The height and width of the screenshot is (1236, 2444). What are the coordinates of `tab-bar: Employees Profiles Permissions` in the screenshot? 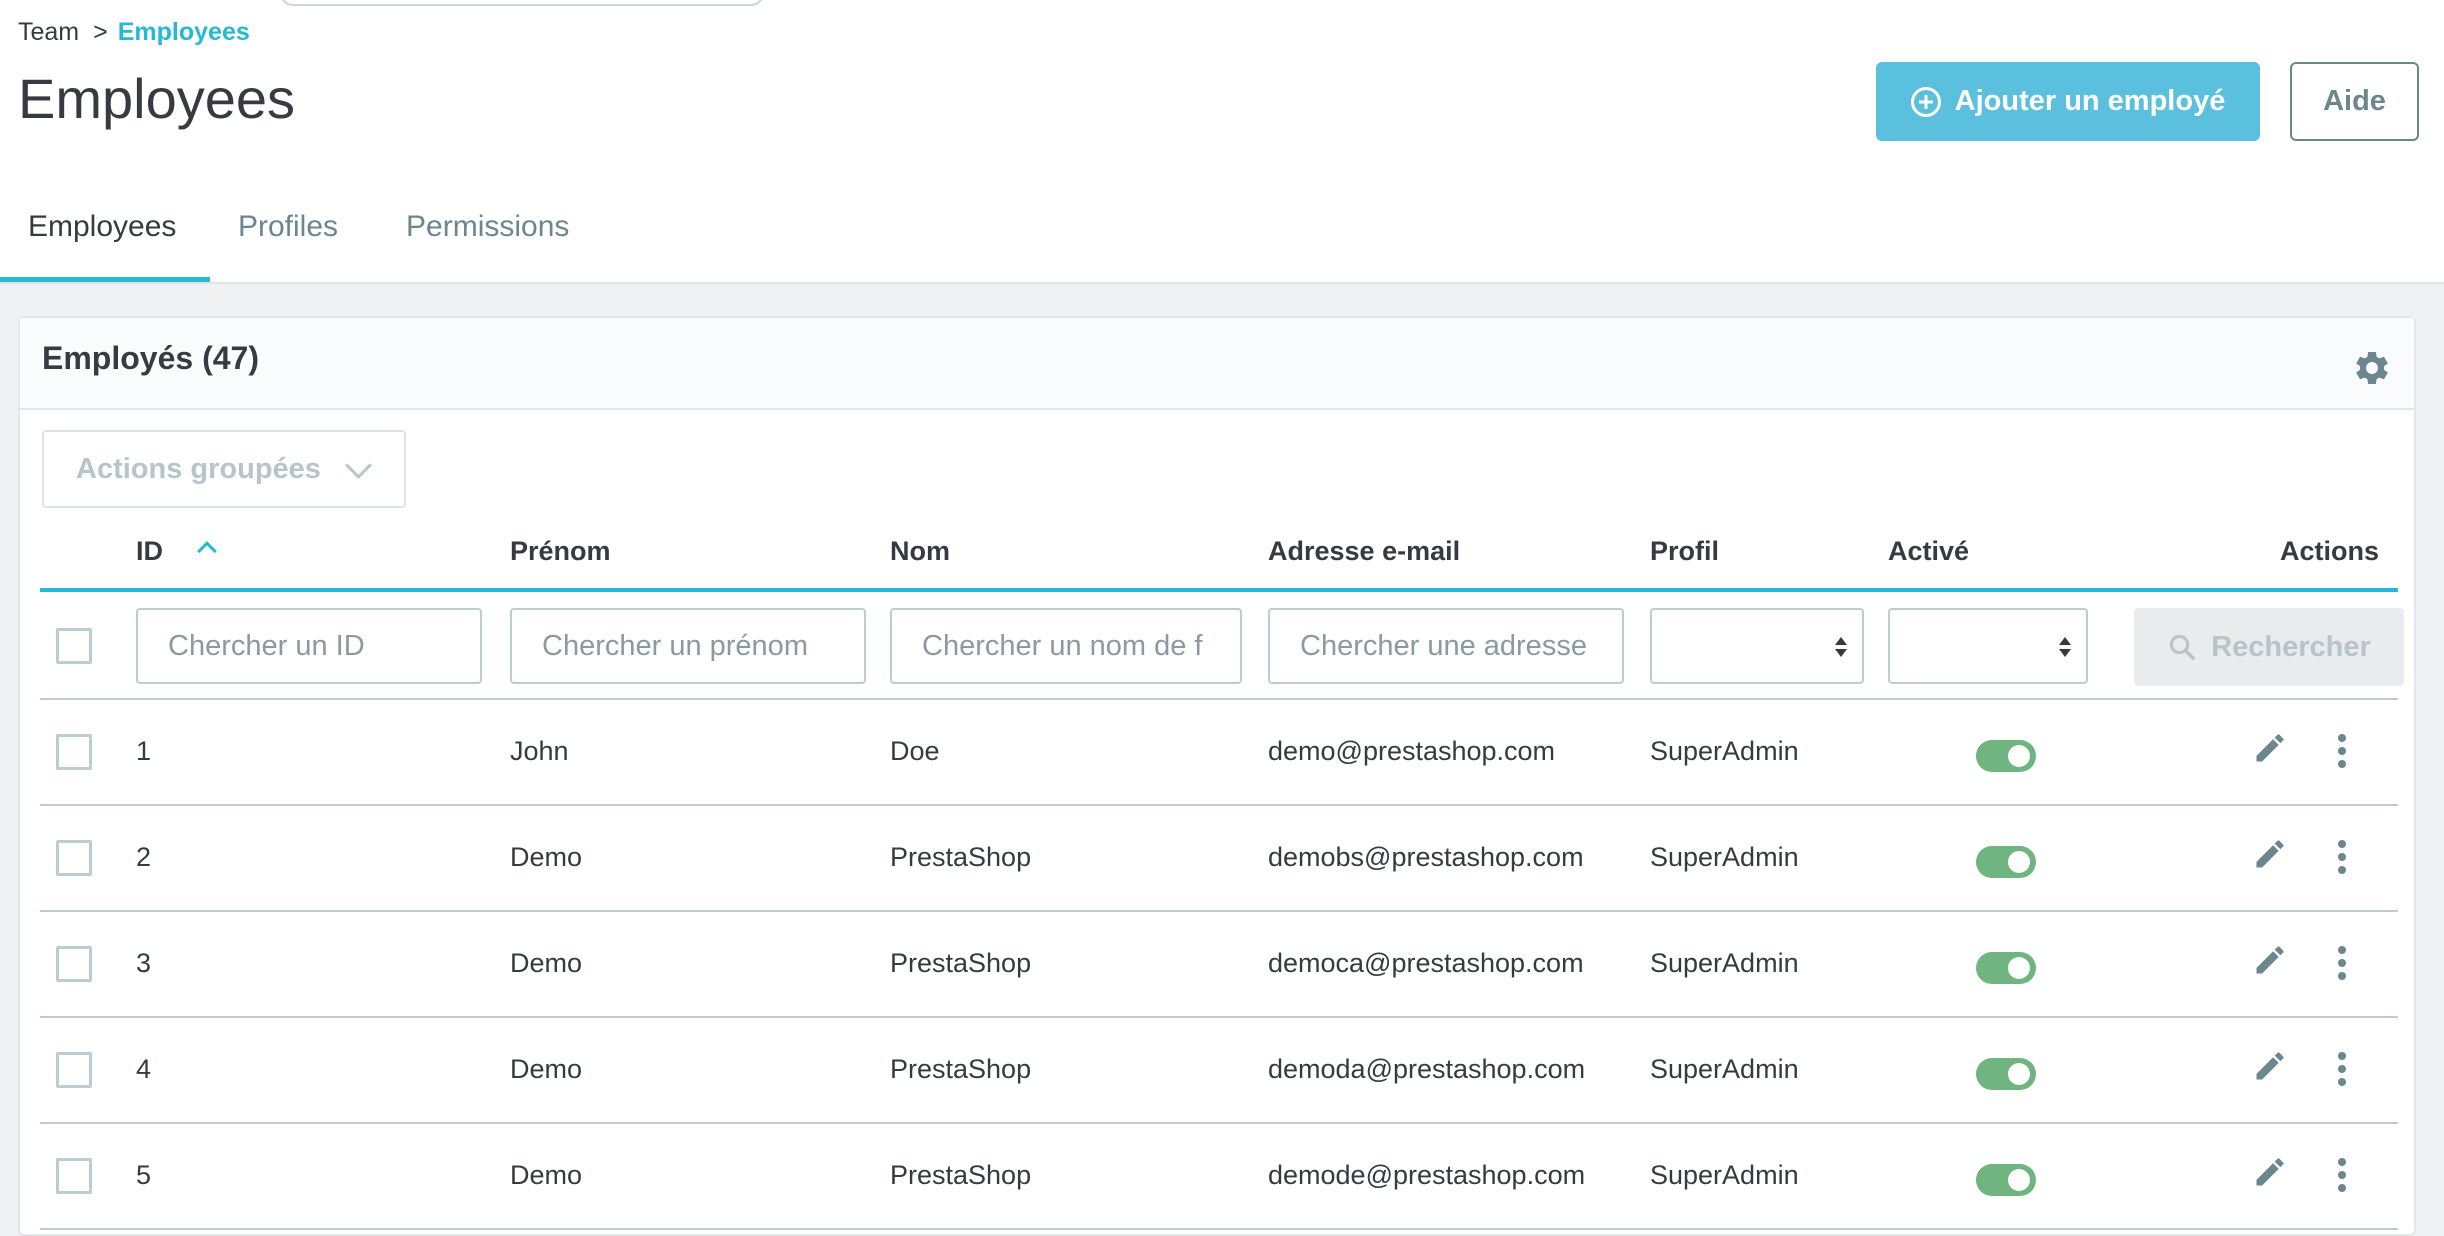 It's located at (1222, 228).